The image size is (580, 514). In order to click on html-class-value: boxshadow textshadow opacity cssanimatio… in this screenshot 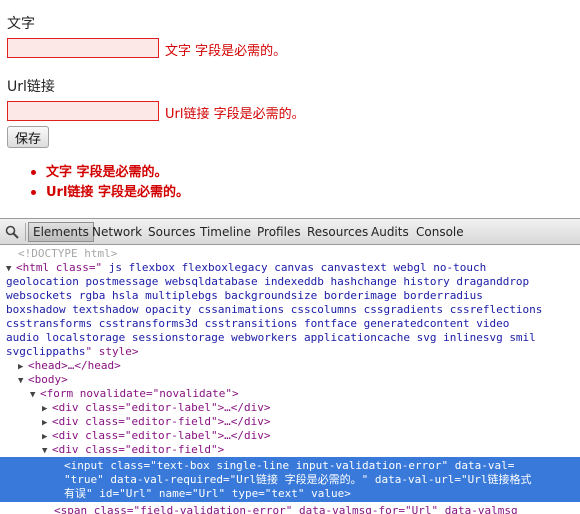, I will do `click(274, 309)`.